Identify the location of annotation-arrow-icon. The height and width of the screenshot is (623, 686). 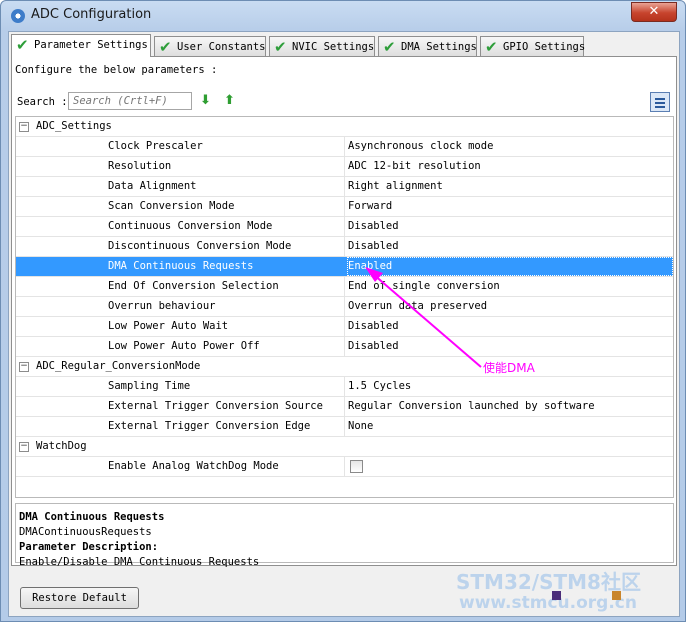
(423, 317).